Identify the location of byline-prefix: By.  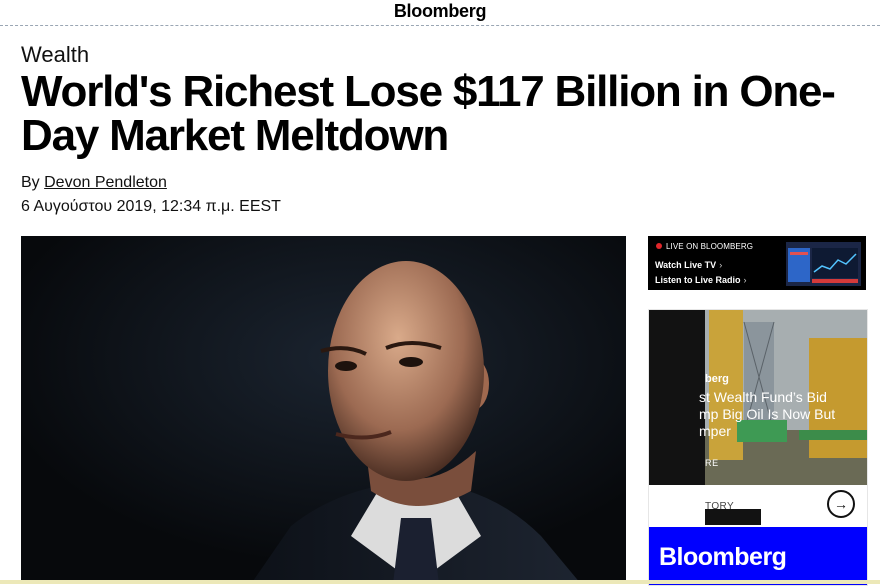
(30, 182).